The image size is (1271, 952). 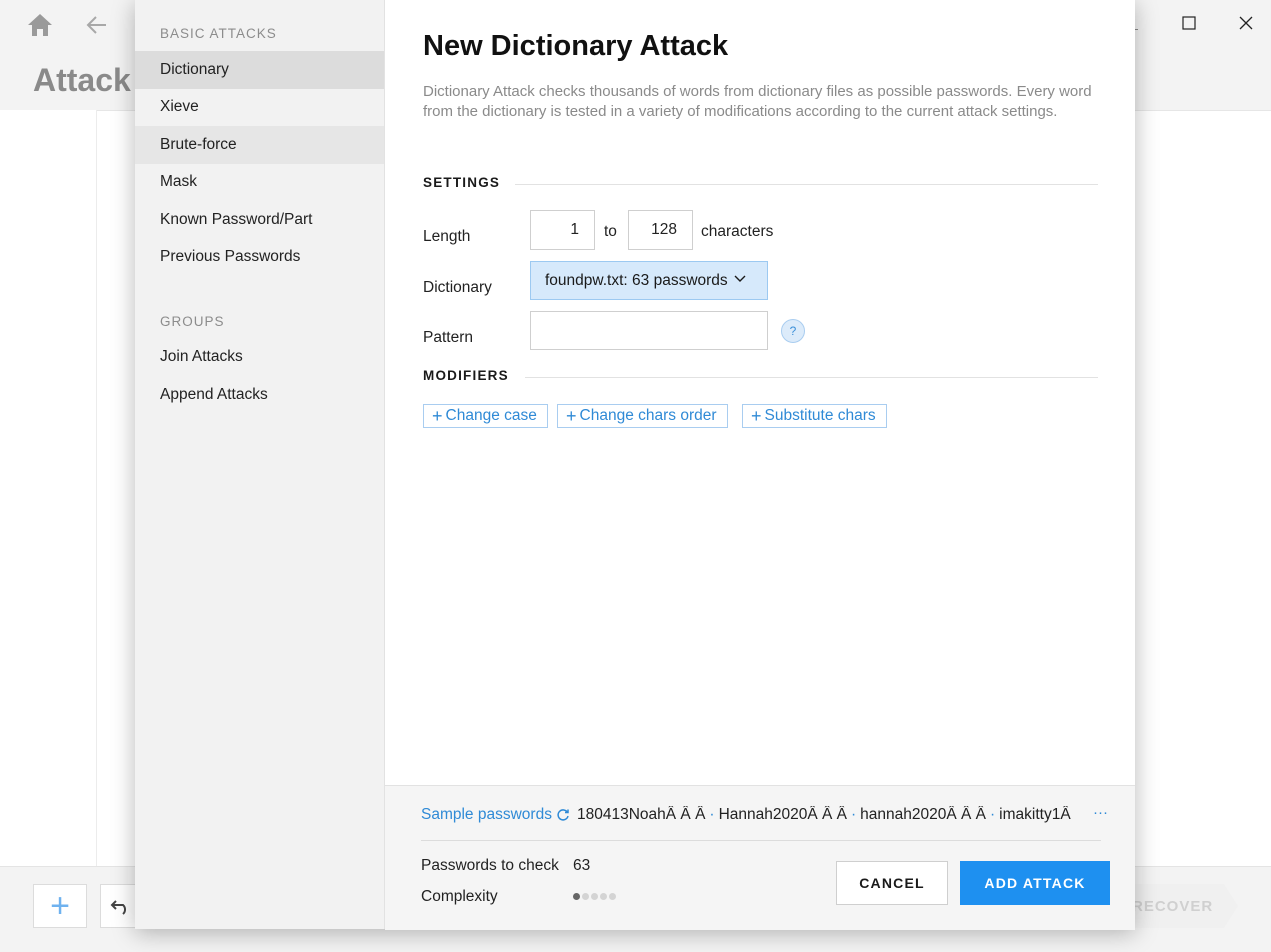 What do you see at coordinates (1189, 23) in the screenshot?
I see `maximize-icon` at bounding box center [1189, 23].